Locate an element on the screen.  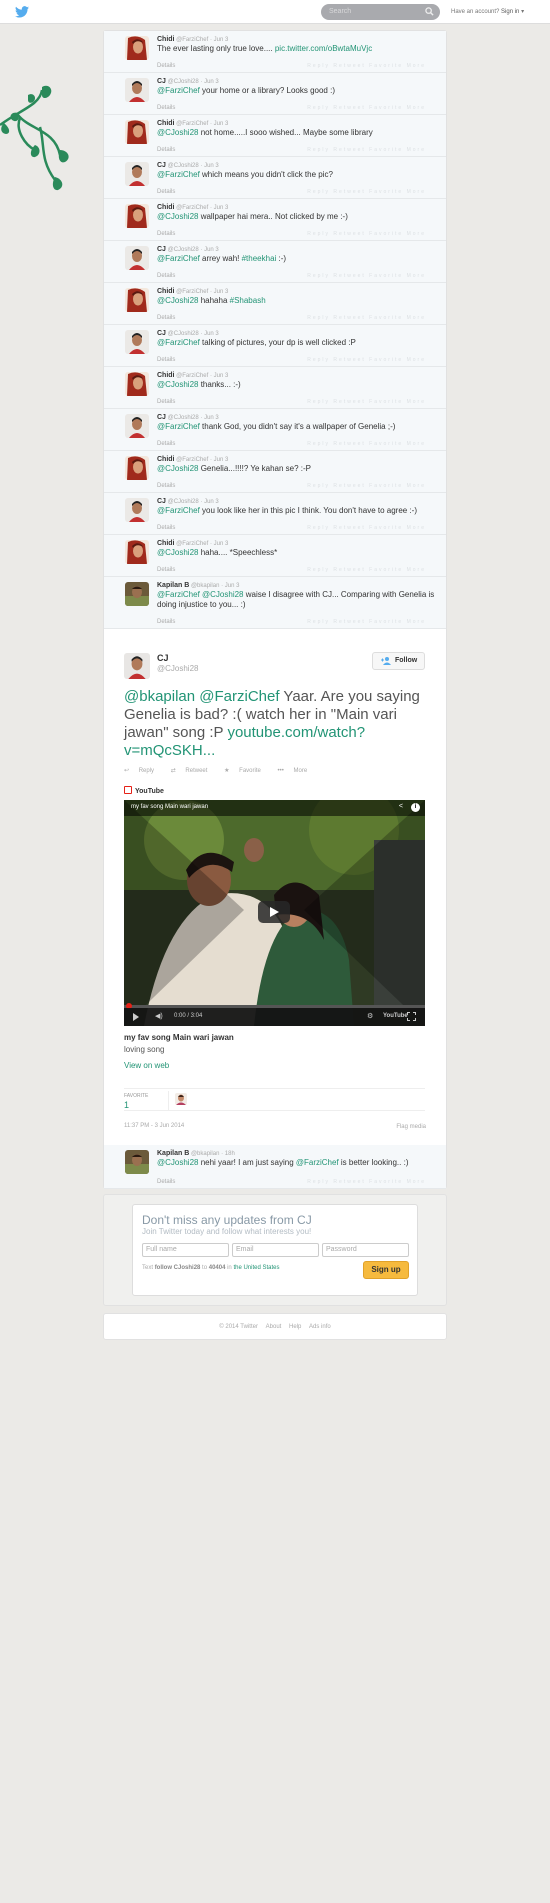
search-icon is located at coordinates (429, 11).